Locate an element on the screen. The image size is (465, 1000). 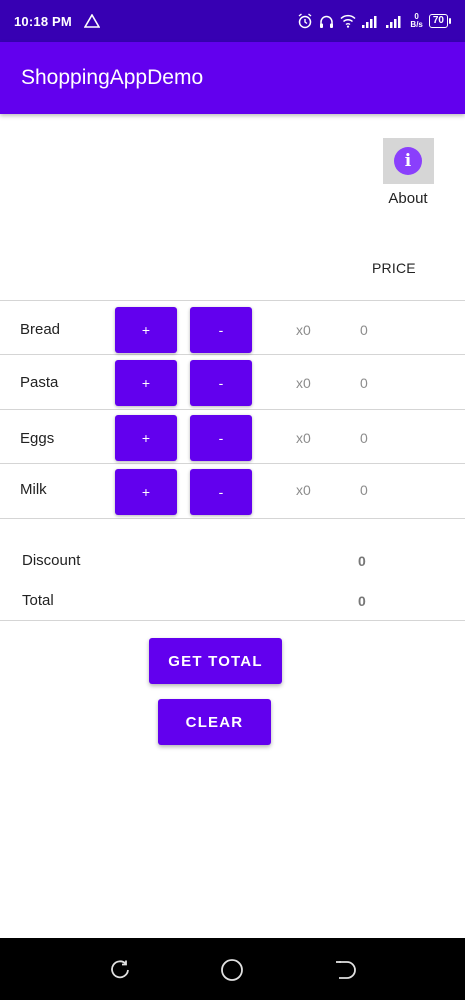
headphones-icon is located at coordinates (326, 21).